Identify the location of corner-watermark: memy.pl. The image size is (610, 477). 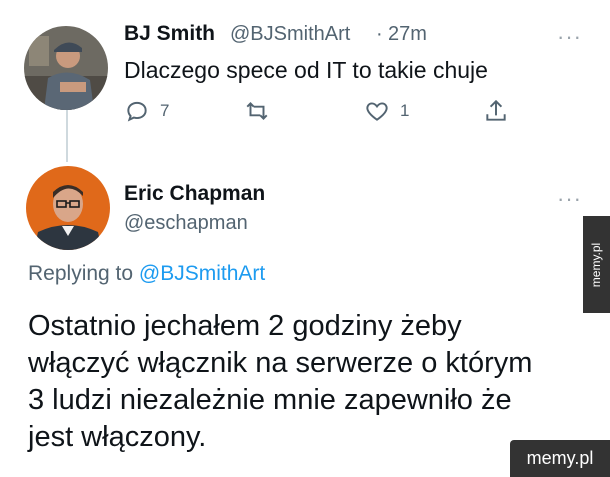
(560, 458).